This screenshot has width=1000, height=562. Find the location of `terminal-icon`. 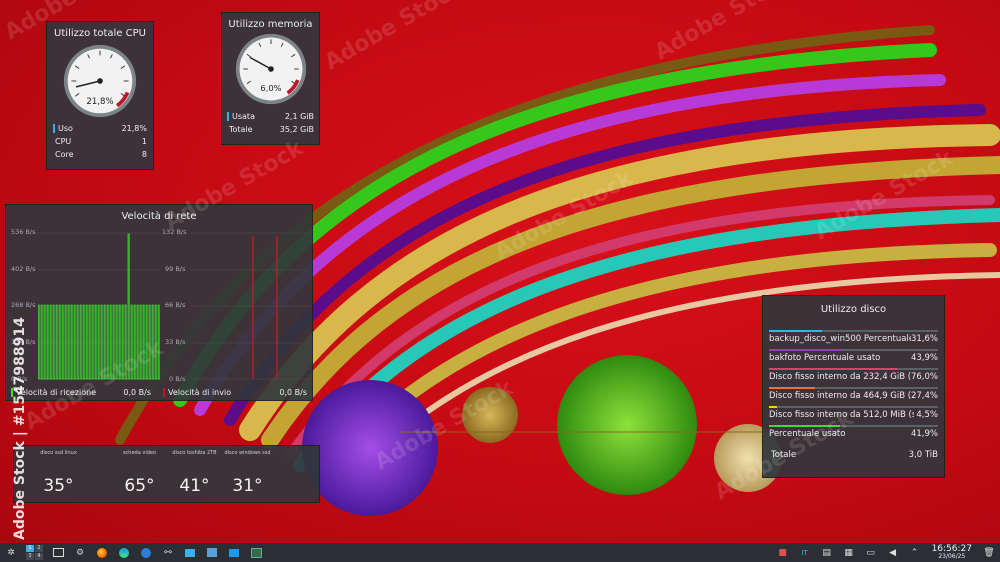

terminal-icon is located at coordinates (256, 553).